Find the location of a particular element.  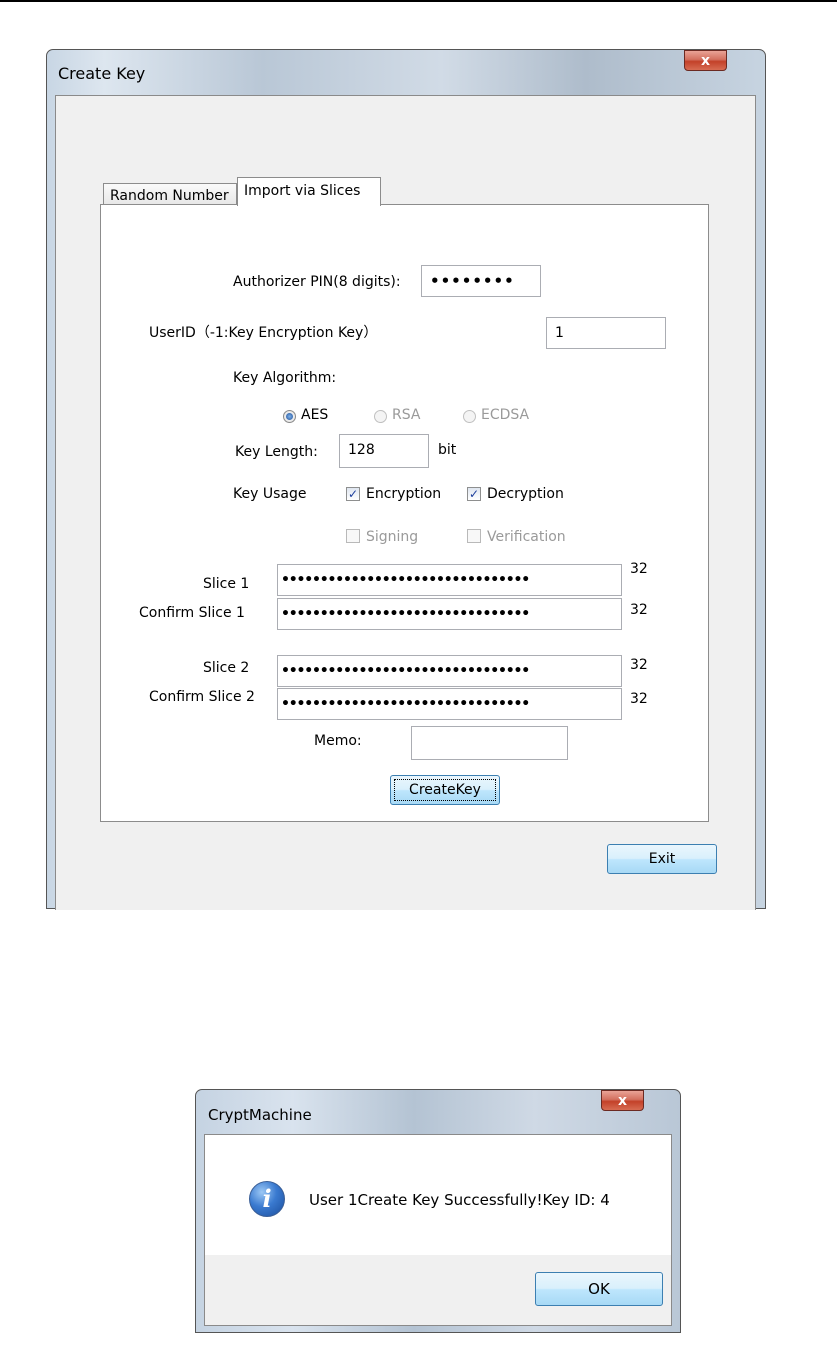

slice-1-label: Slice 1 is located at coordinates (226, 584).